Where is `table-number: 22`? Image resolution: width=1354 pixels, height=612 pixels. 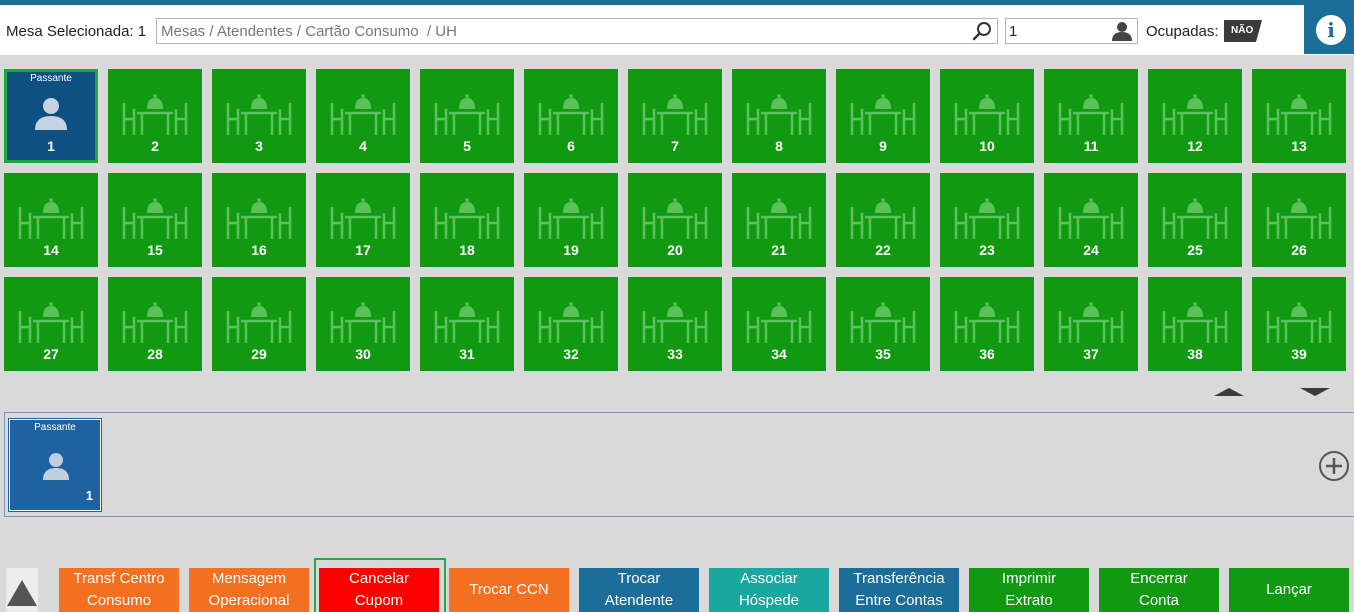
table-number: 22 is located at coordinates (883, 250).